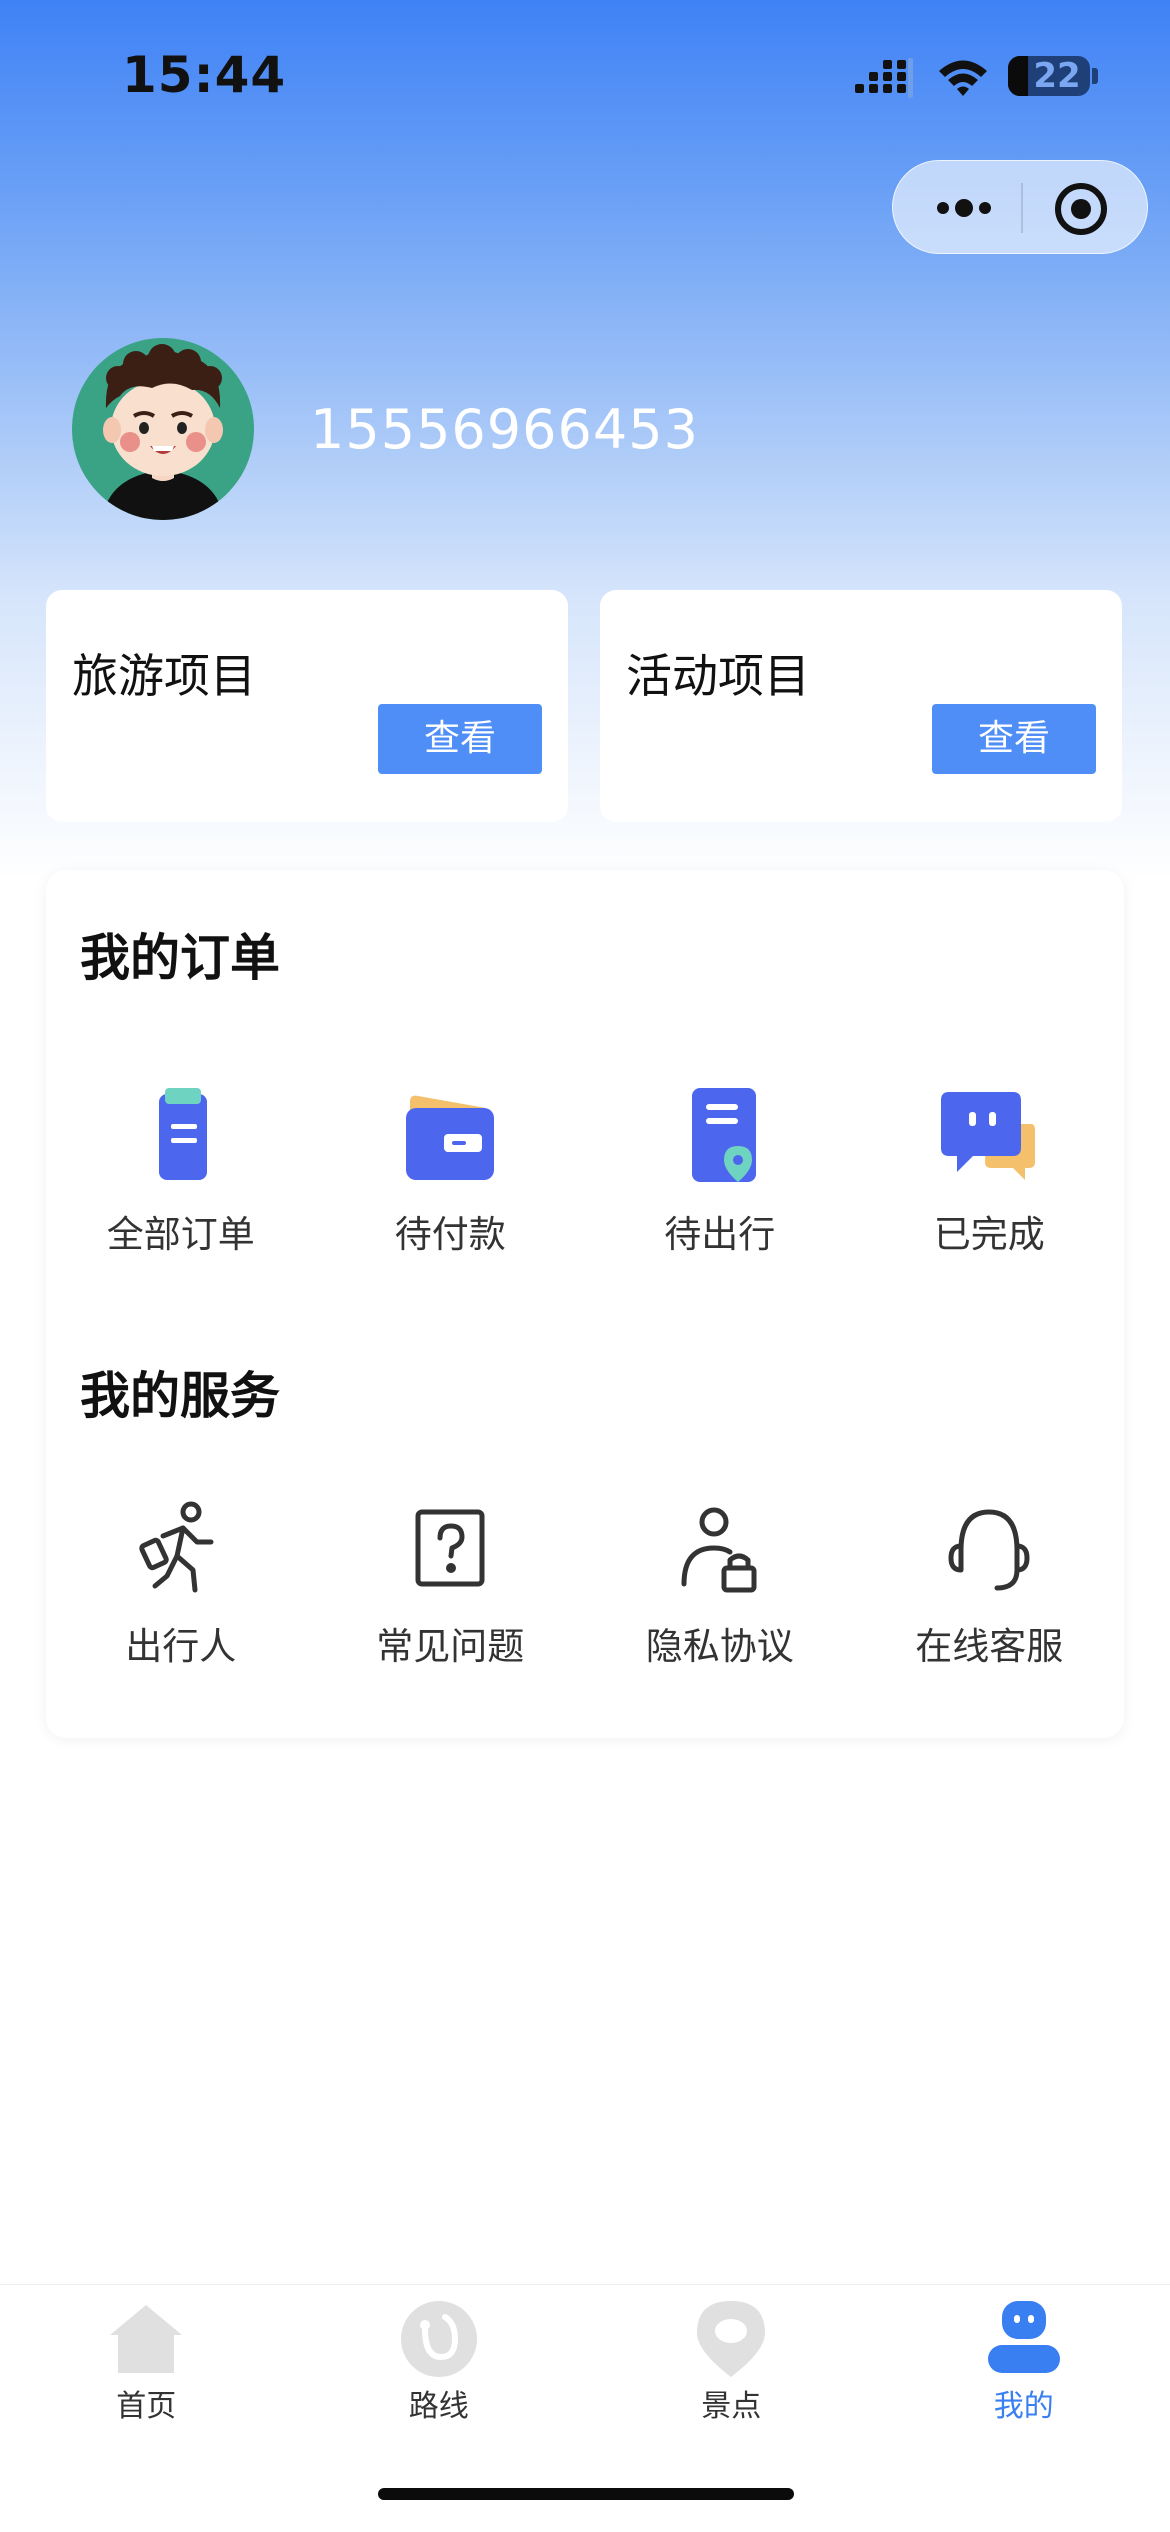  I want to click on avatar, so click(163, 429).